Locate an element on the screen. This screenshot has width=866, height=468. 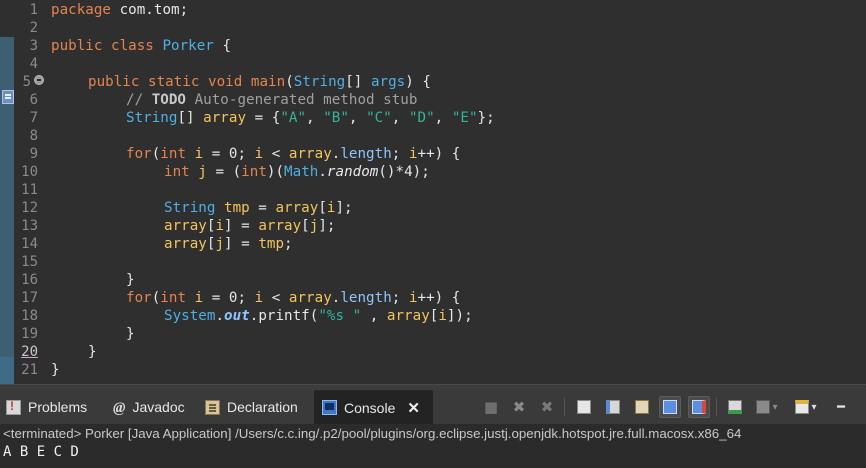
code-token: ]; is located at coordinates (344, 208).